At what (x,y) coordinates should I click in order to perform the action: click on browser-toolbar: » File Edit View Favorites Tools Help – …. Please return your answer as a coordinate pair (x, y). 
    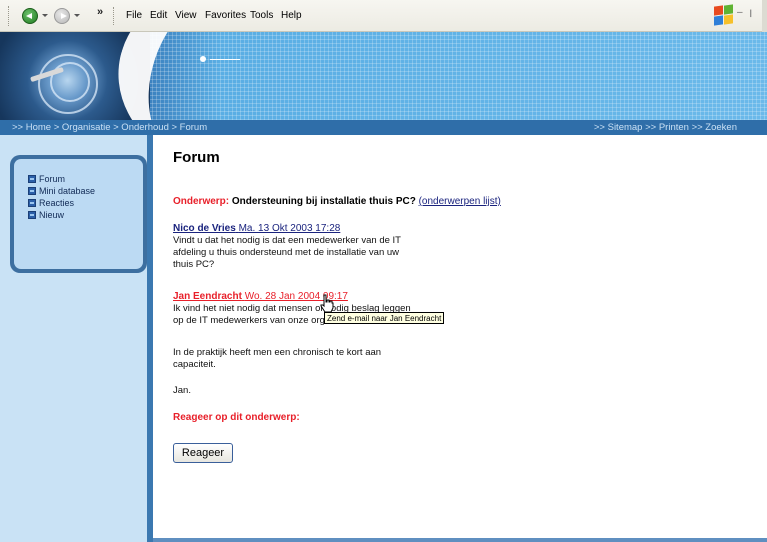
    Looking at the image, I should click on (383, 16).